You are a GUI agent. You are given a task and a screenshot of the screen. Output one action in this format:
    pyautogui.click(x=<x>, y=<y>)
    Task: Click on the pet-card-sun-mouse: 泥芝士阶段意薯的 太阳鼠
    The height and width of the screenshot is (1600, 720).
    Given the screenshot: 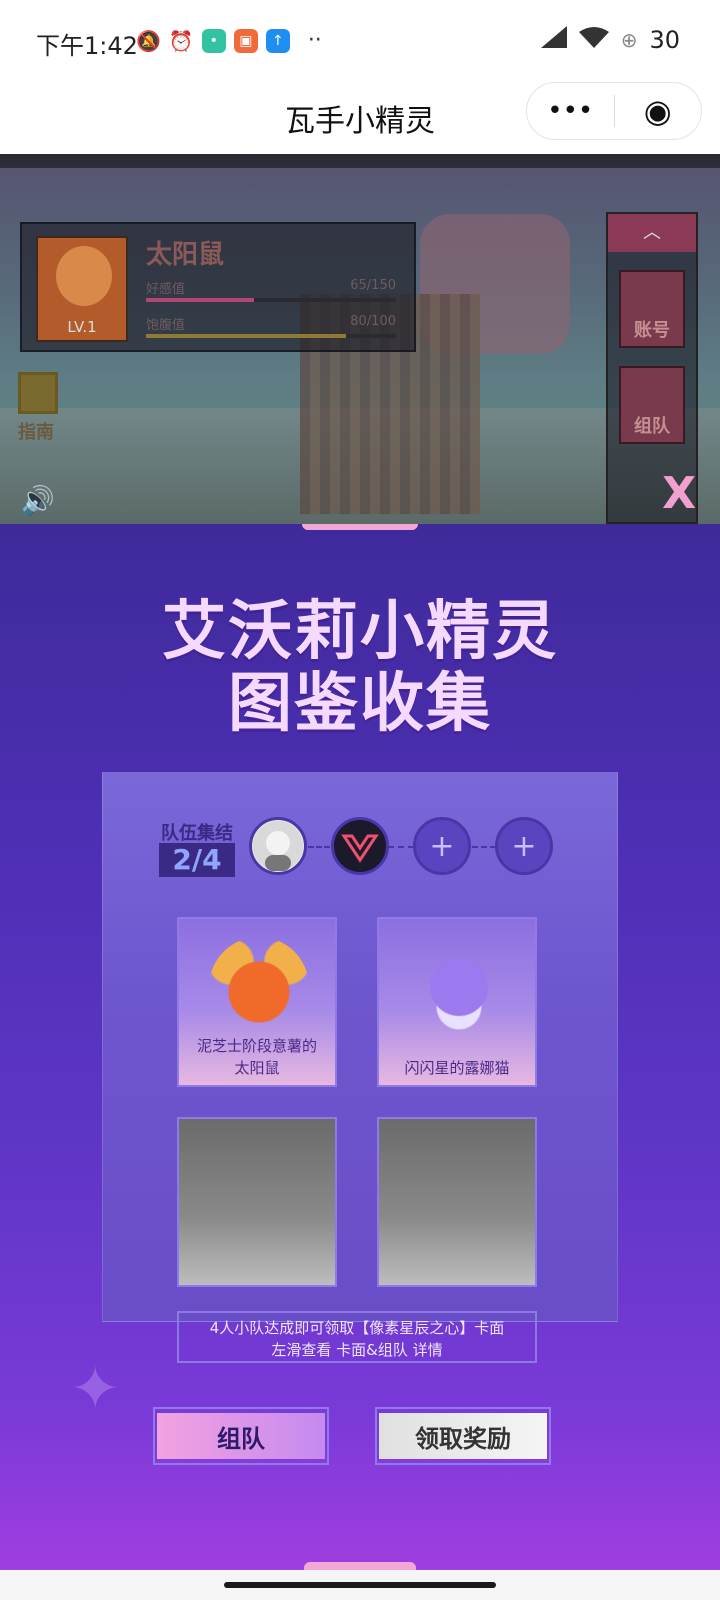 What is the action you would take?
    pyautogui.click(x=257, y=1002)
    